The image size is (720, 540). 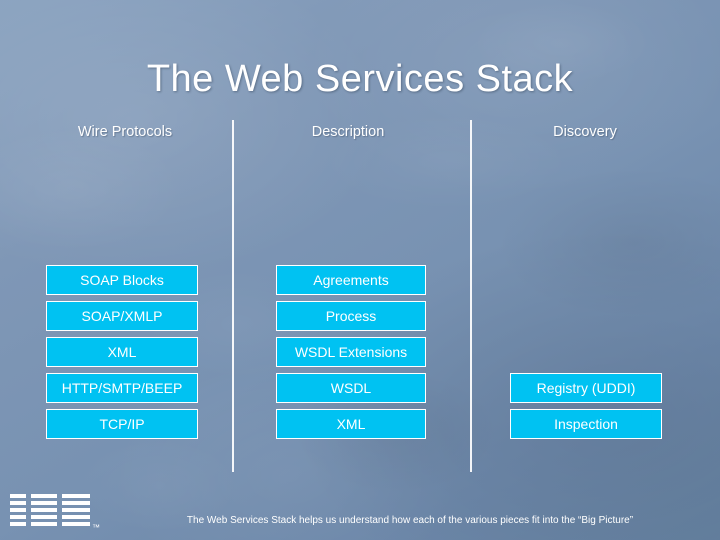 I want to click on trademark-symbol: ™, so click(x=96, y=527).